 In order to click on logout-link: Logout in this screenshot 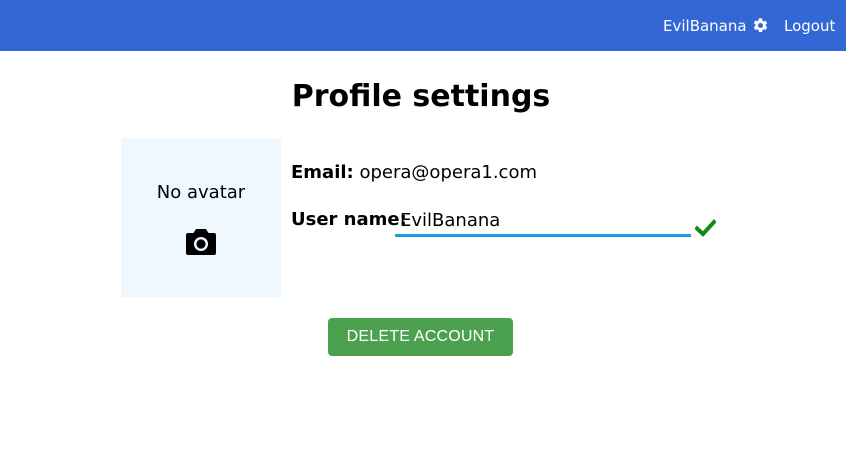, I will do `click(809, 25)`.